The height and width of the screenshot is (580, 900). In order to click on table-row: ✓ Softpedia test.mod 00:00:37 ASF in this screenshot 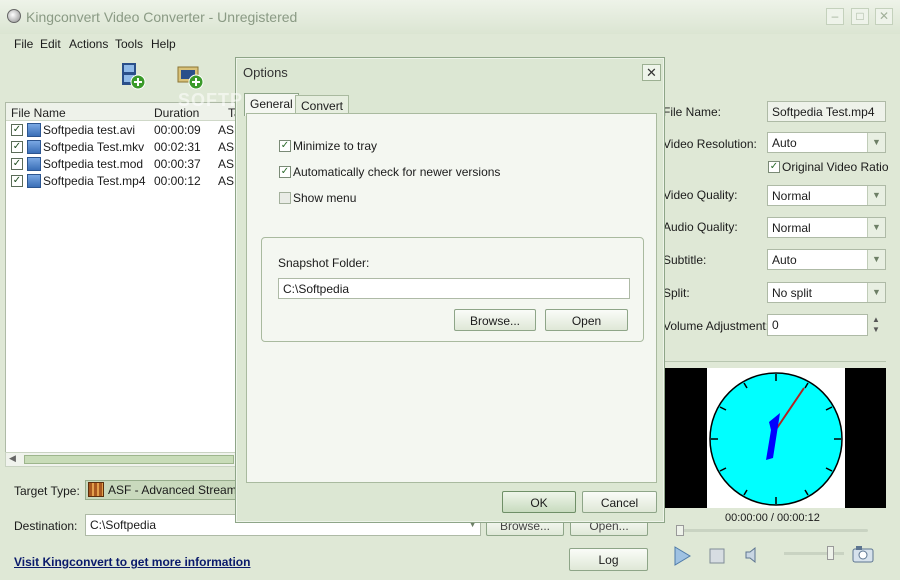, I will do `click(123, 164)`.